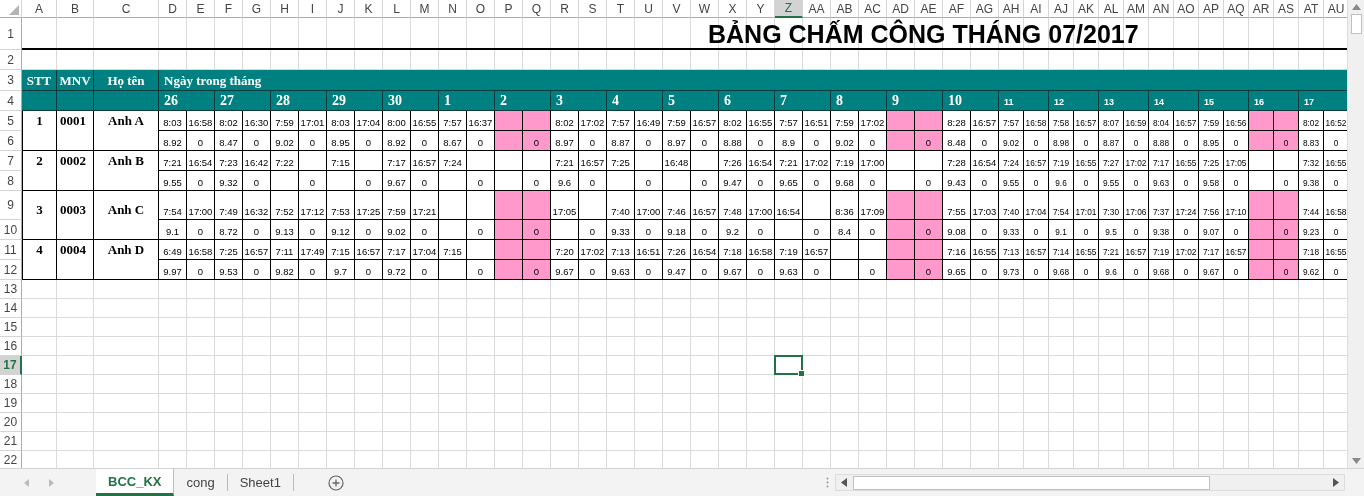 Image resolution: width=1364 pixels, height=496 pixels. I want to click on sheet-tab: BCC_KX, so click(135, 482).